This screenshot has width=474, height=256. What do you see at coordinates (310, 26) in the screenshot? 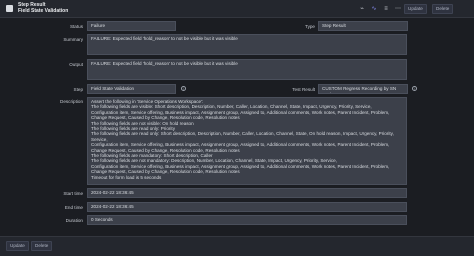
I see `type-label: Type` at bounding box center [310, 26].